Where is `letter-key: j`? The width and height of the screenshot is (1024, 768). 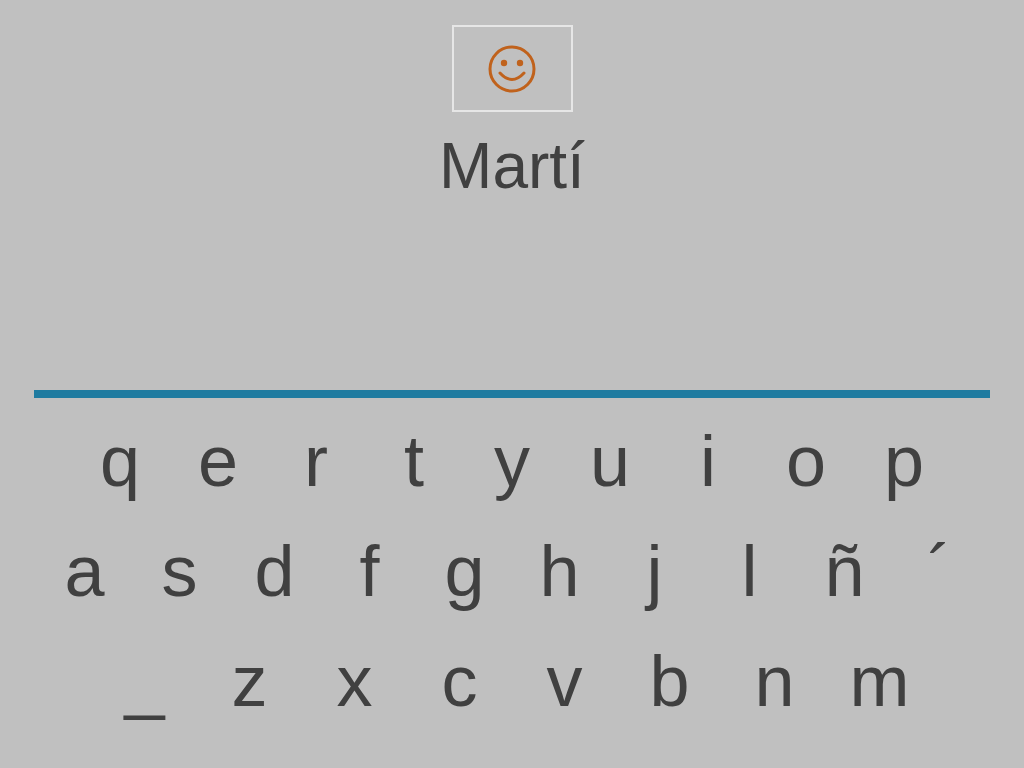
letter-key: j is located at coordinates (654, 571).